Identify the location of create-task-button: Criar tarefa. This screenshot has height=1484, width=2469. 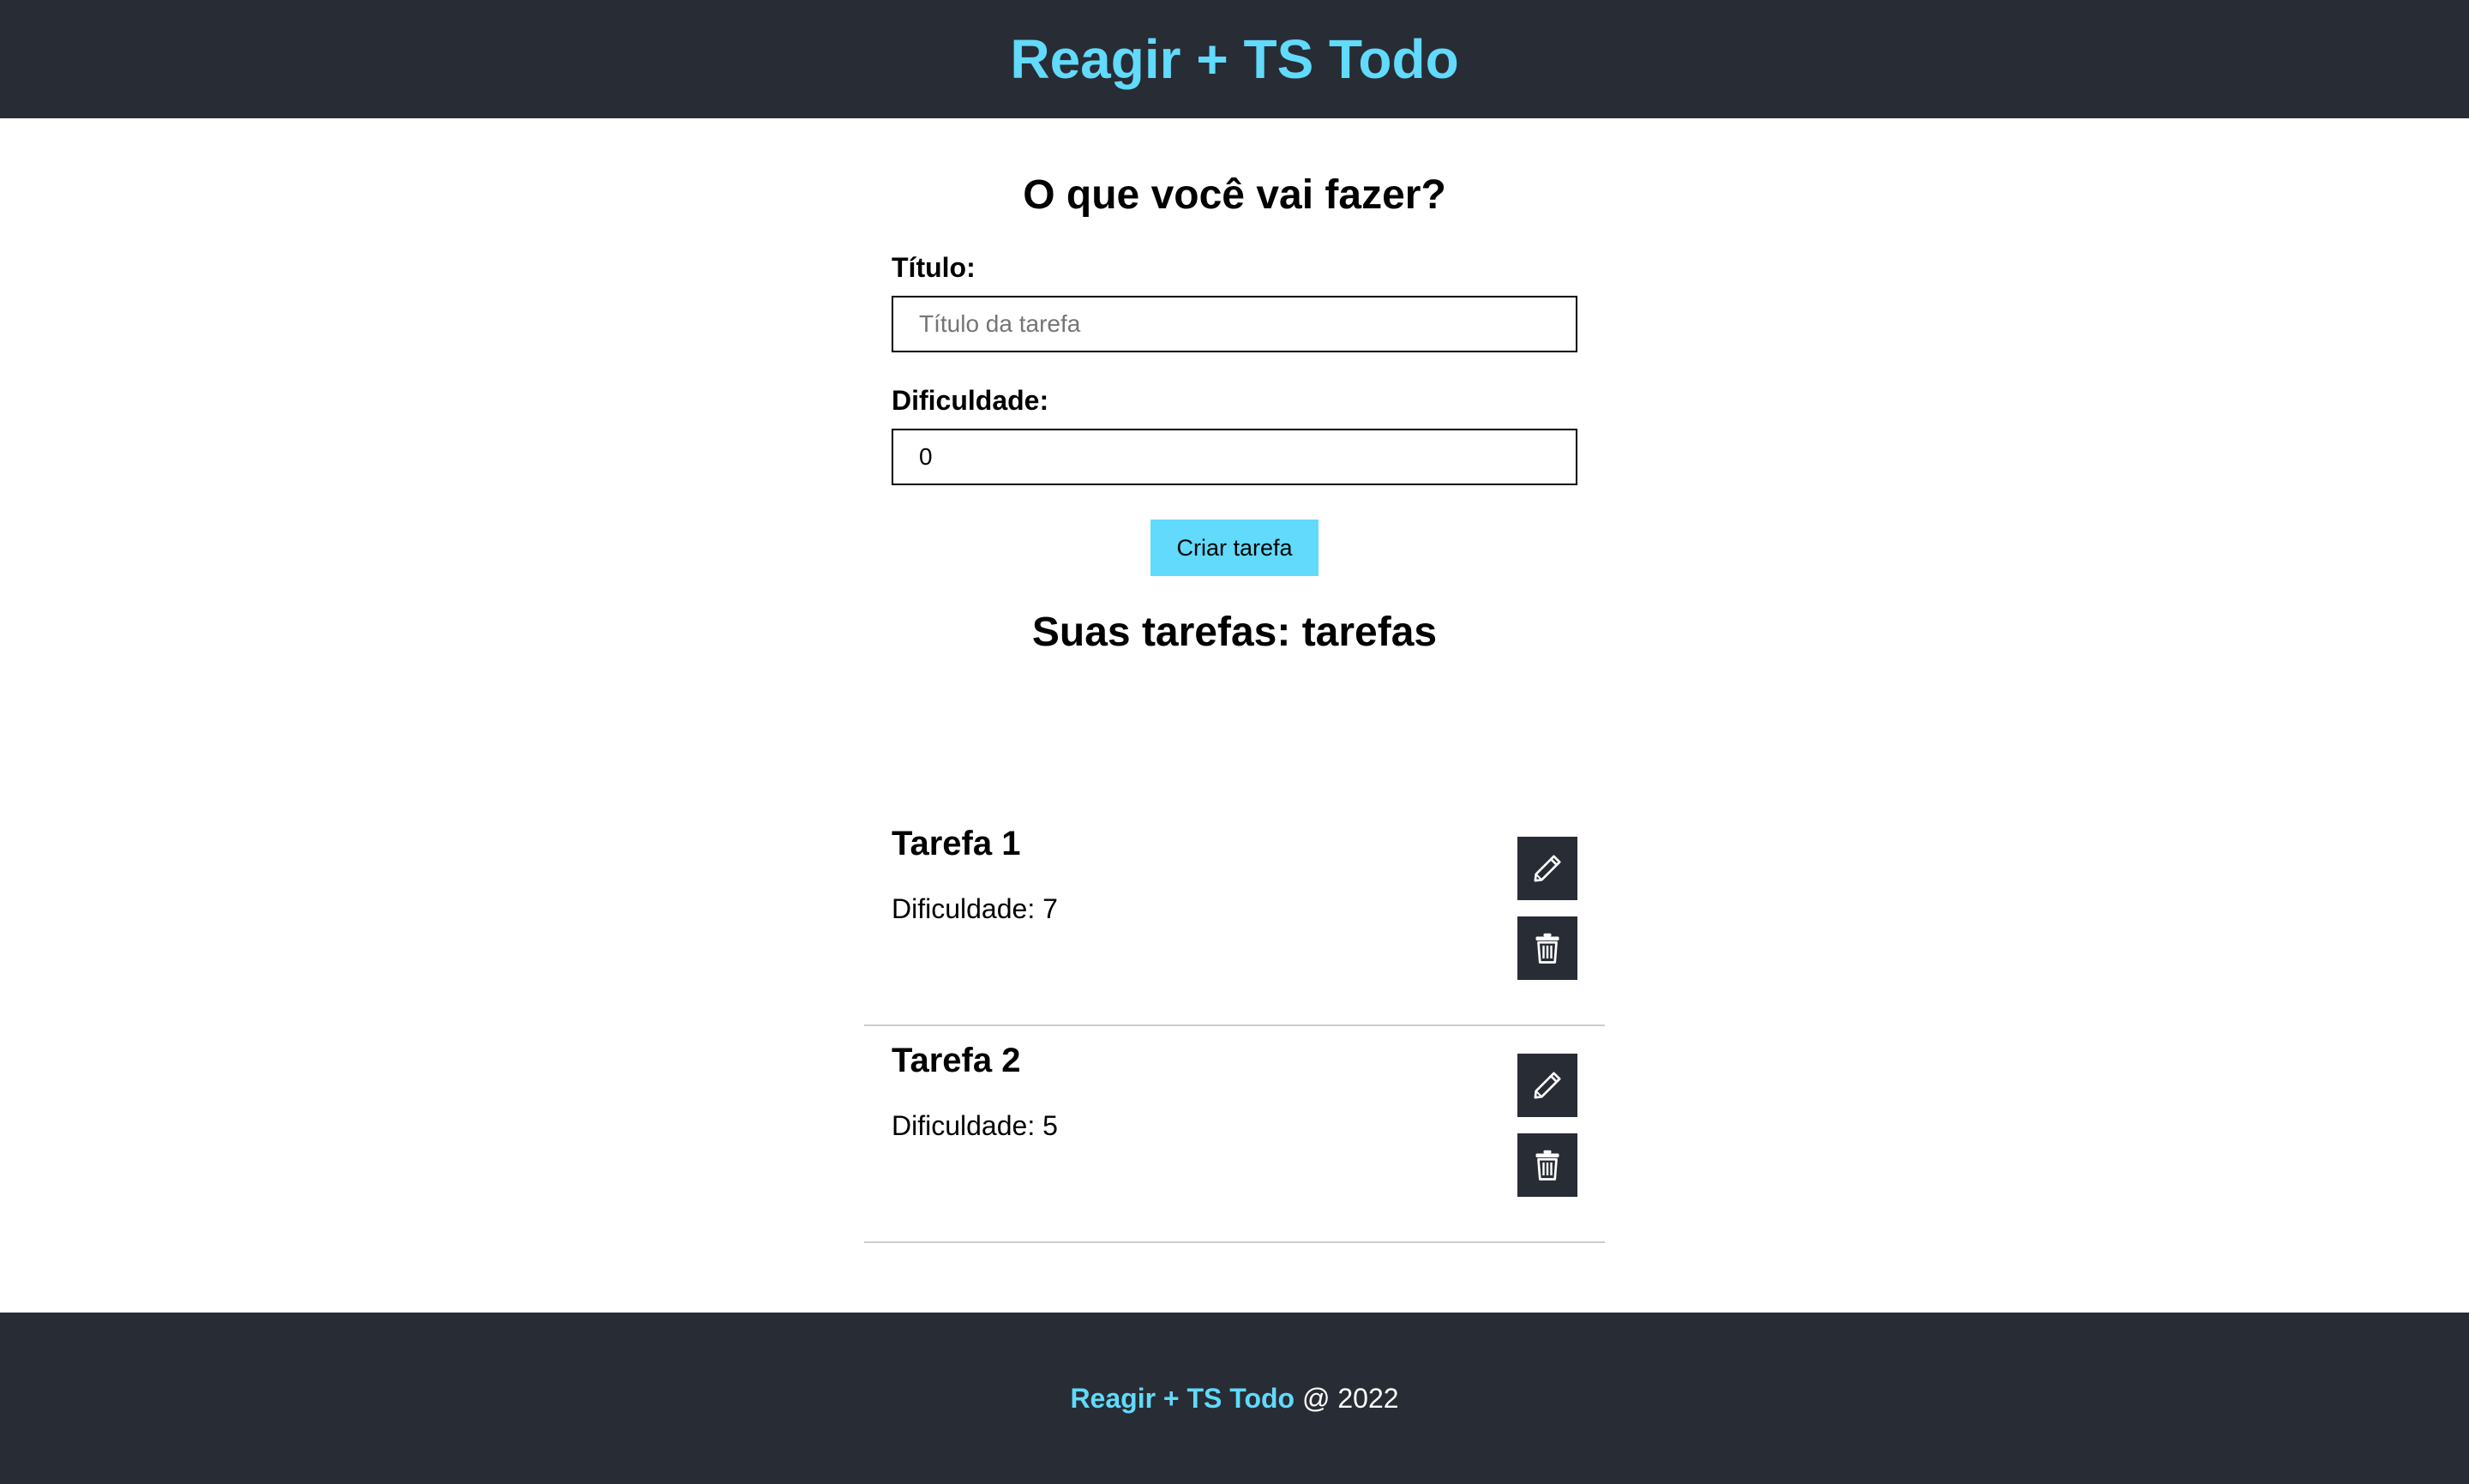
(1234, 548).